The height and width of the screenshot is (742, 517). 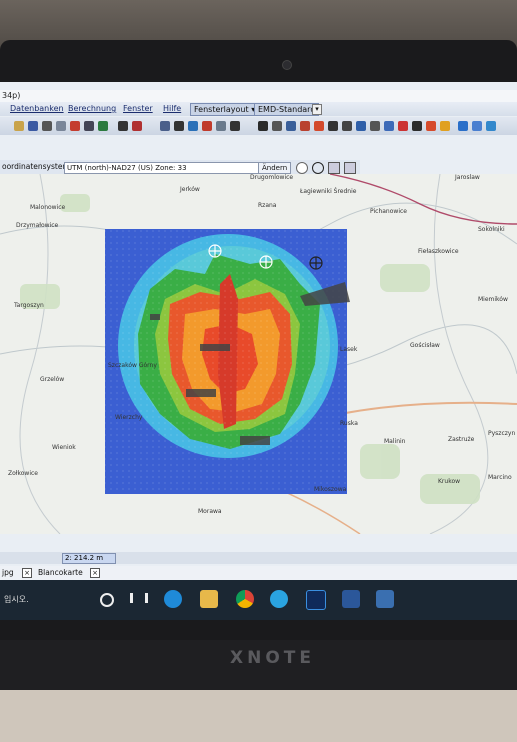 I want to click on camera-icon, so click(x=389, y=126).